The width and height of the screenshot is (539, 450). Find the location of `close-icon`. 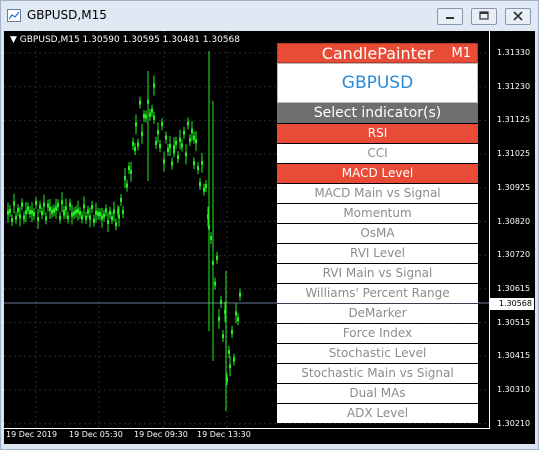

close-icon is located at coordinates (518, 16).